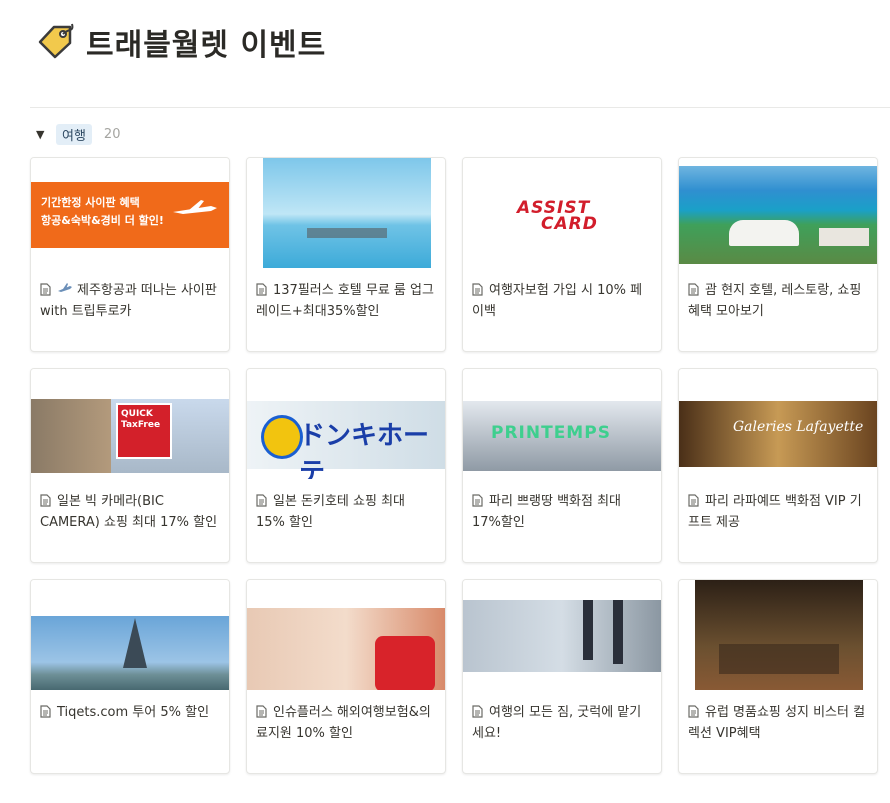 This screenshot has height=803, width=890. Describe the element at coordinates (195, 207) in the screenshot. I see `airplane-graphic` at that location.